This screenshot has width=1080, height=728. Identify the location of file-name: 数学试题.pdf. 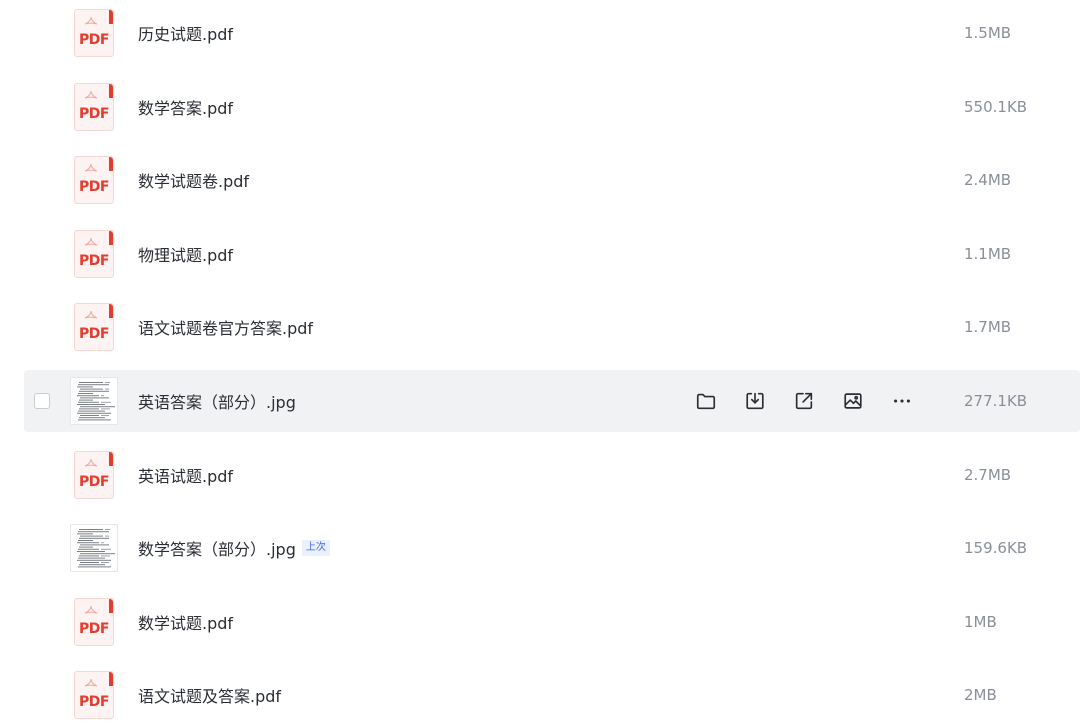
(185, 622).